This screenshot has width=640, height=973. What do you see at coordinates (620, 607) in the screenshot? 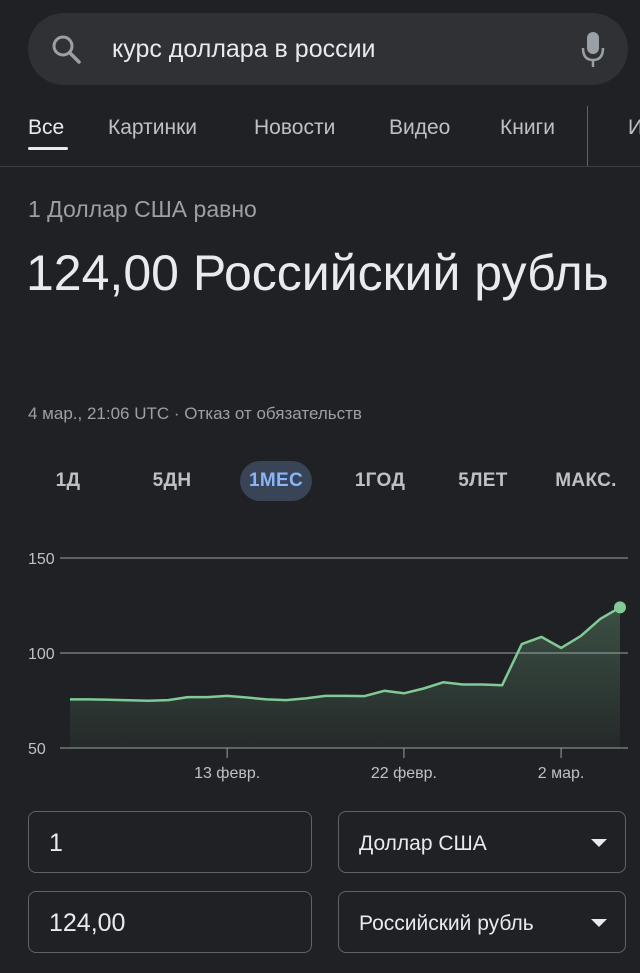
I see `latest-point` at bounding box center [620, 607].